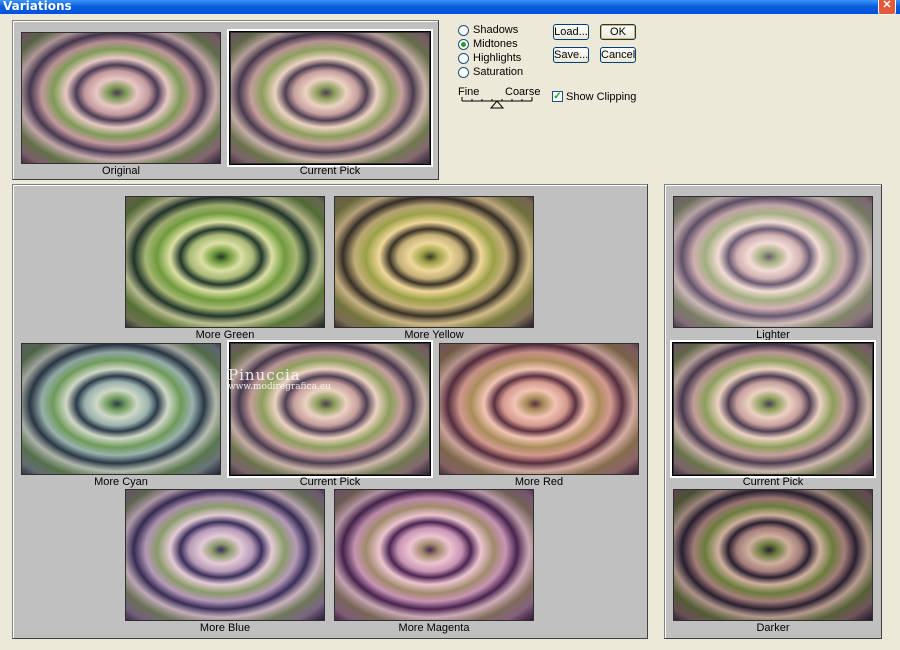  I want to click on slider-thumb-icon, so click(497, 104).